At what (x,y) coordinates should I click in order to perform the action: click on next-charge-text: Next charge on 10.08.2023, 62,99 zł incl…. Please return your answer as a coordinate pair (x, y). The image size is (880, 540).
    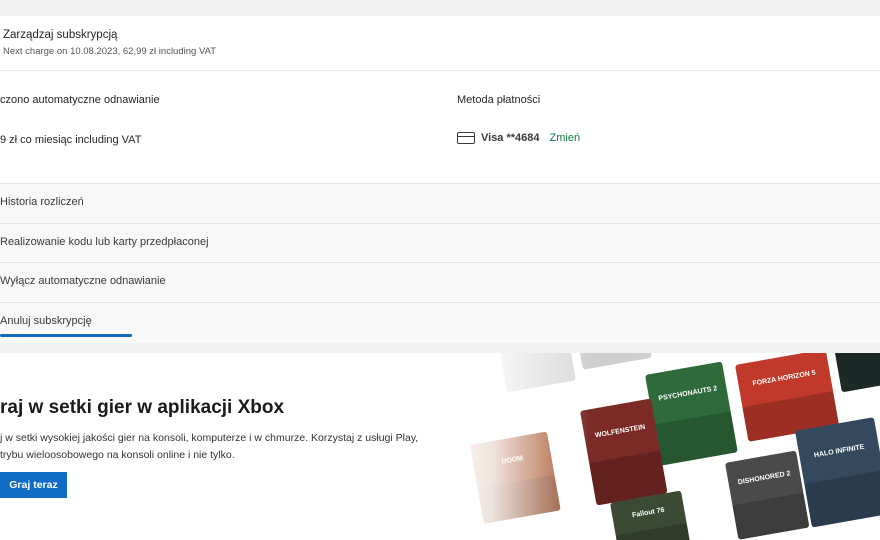
    Looking at the image, I should click on (110, 51).